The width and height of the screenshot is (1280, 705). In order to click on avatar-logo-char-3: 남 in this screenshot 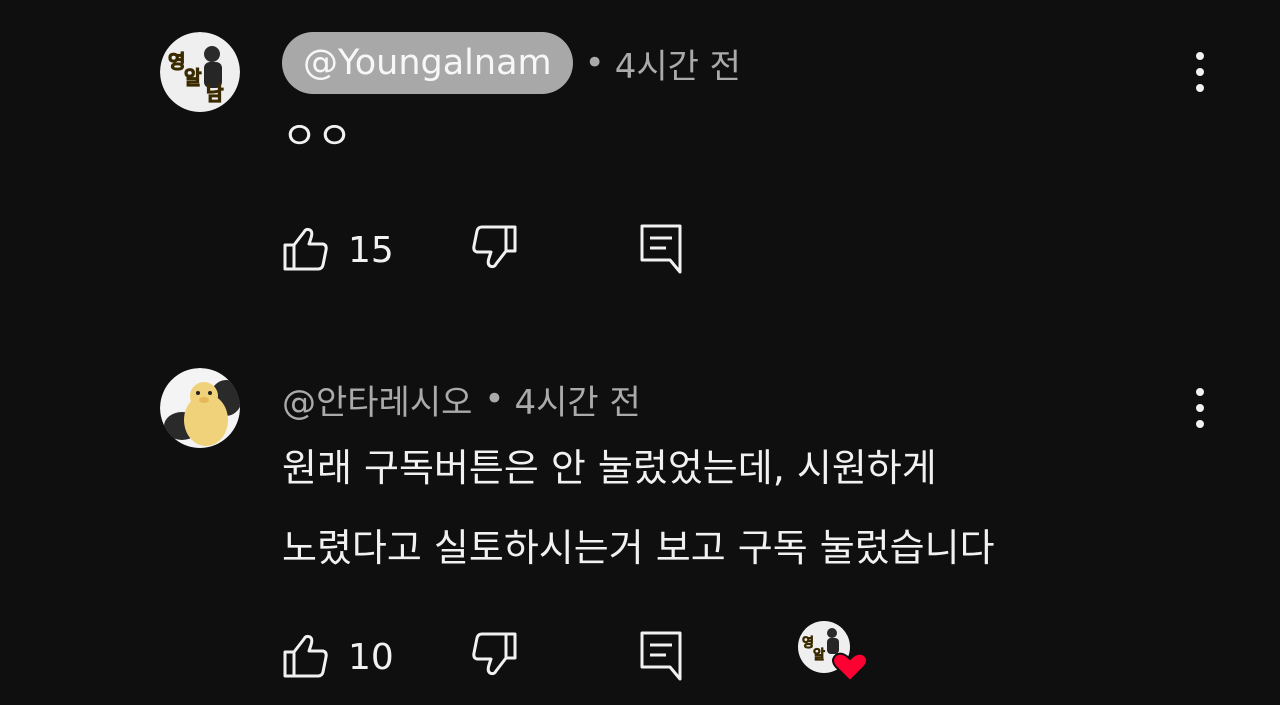, I will do `click(215, 94)`.